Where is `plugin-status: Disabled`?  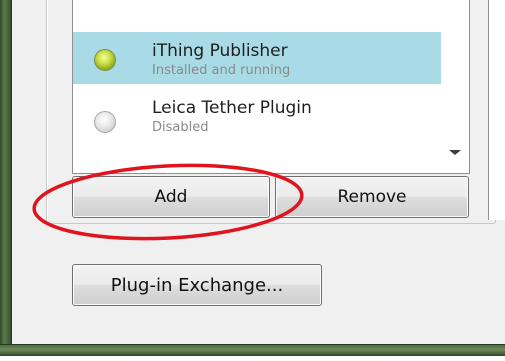
plugin-status: Disabled is located at coordinates (180, 127).